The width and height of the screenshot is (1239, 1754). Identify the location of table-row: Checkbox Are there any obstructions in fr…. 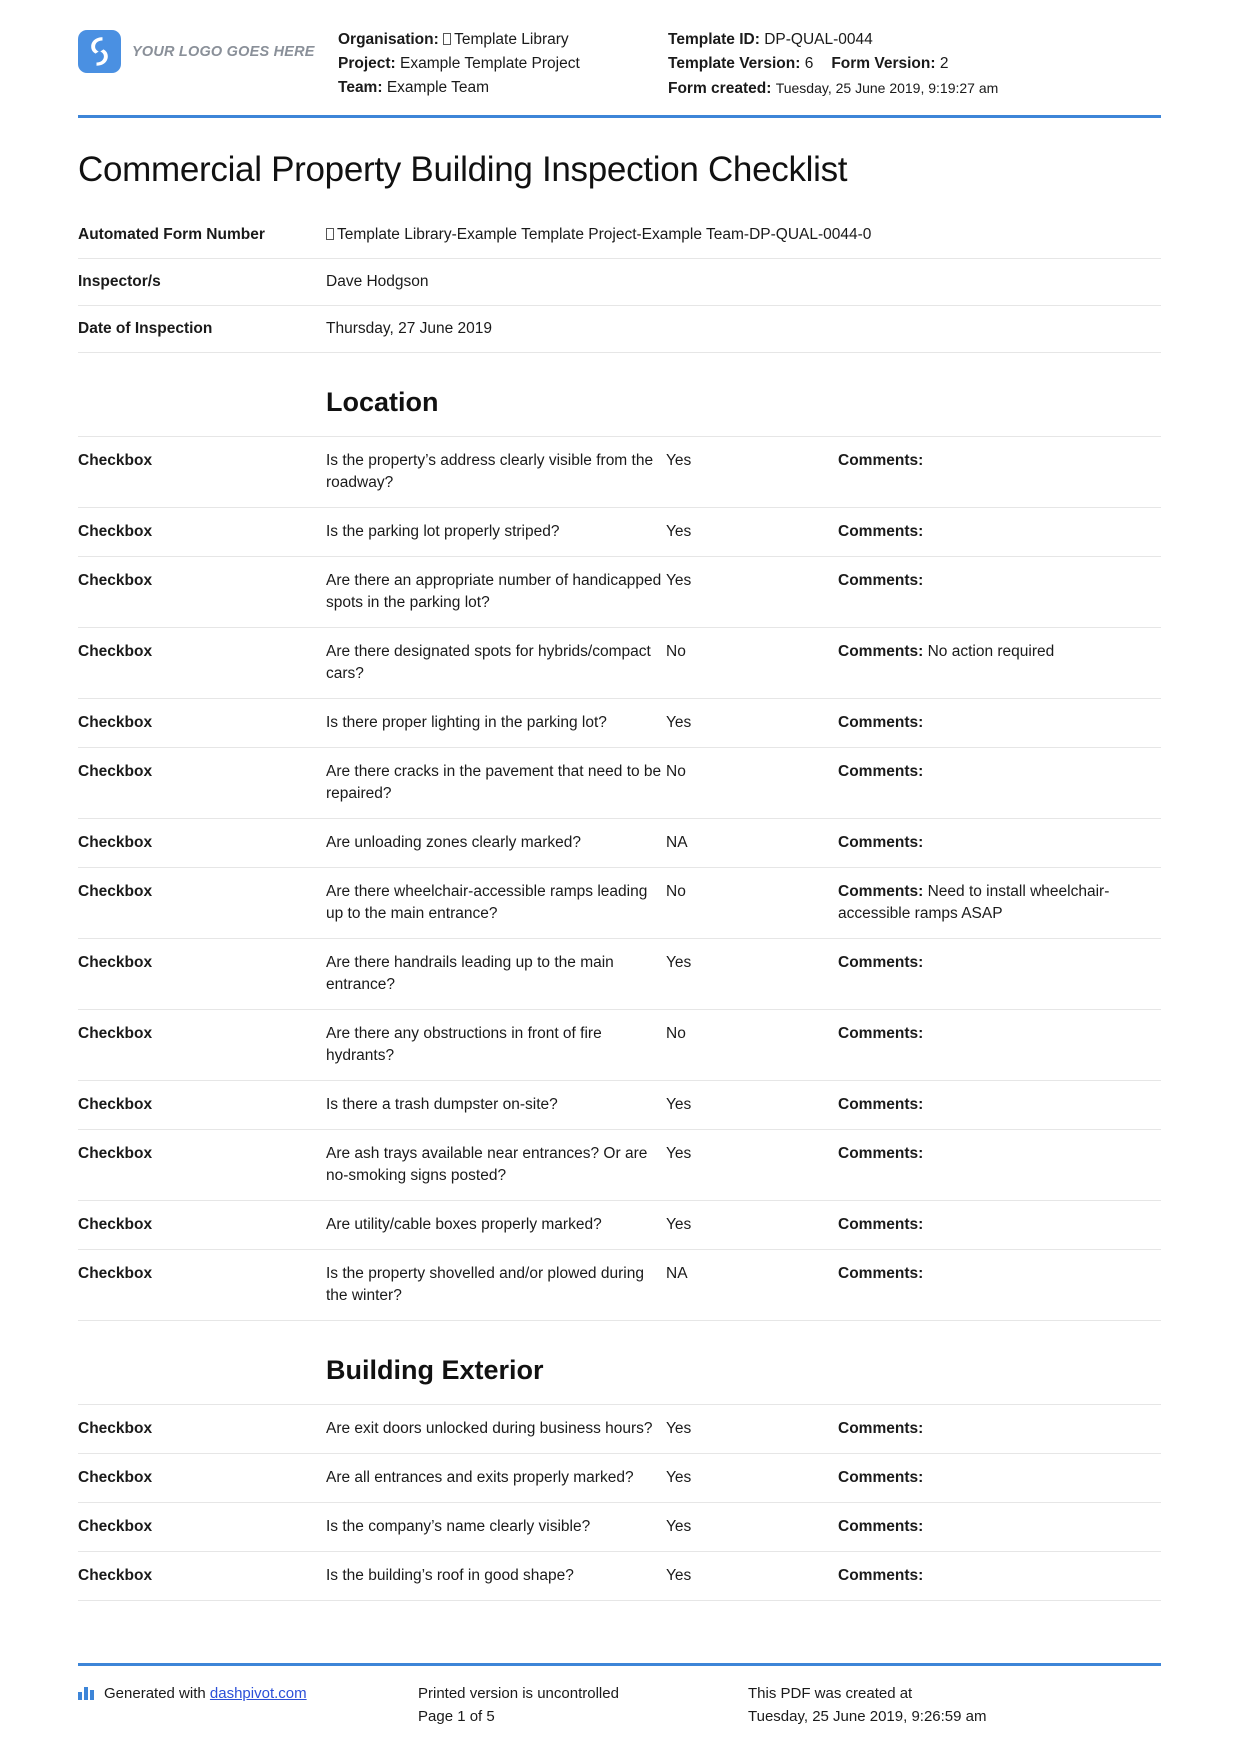
(619, 1045).